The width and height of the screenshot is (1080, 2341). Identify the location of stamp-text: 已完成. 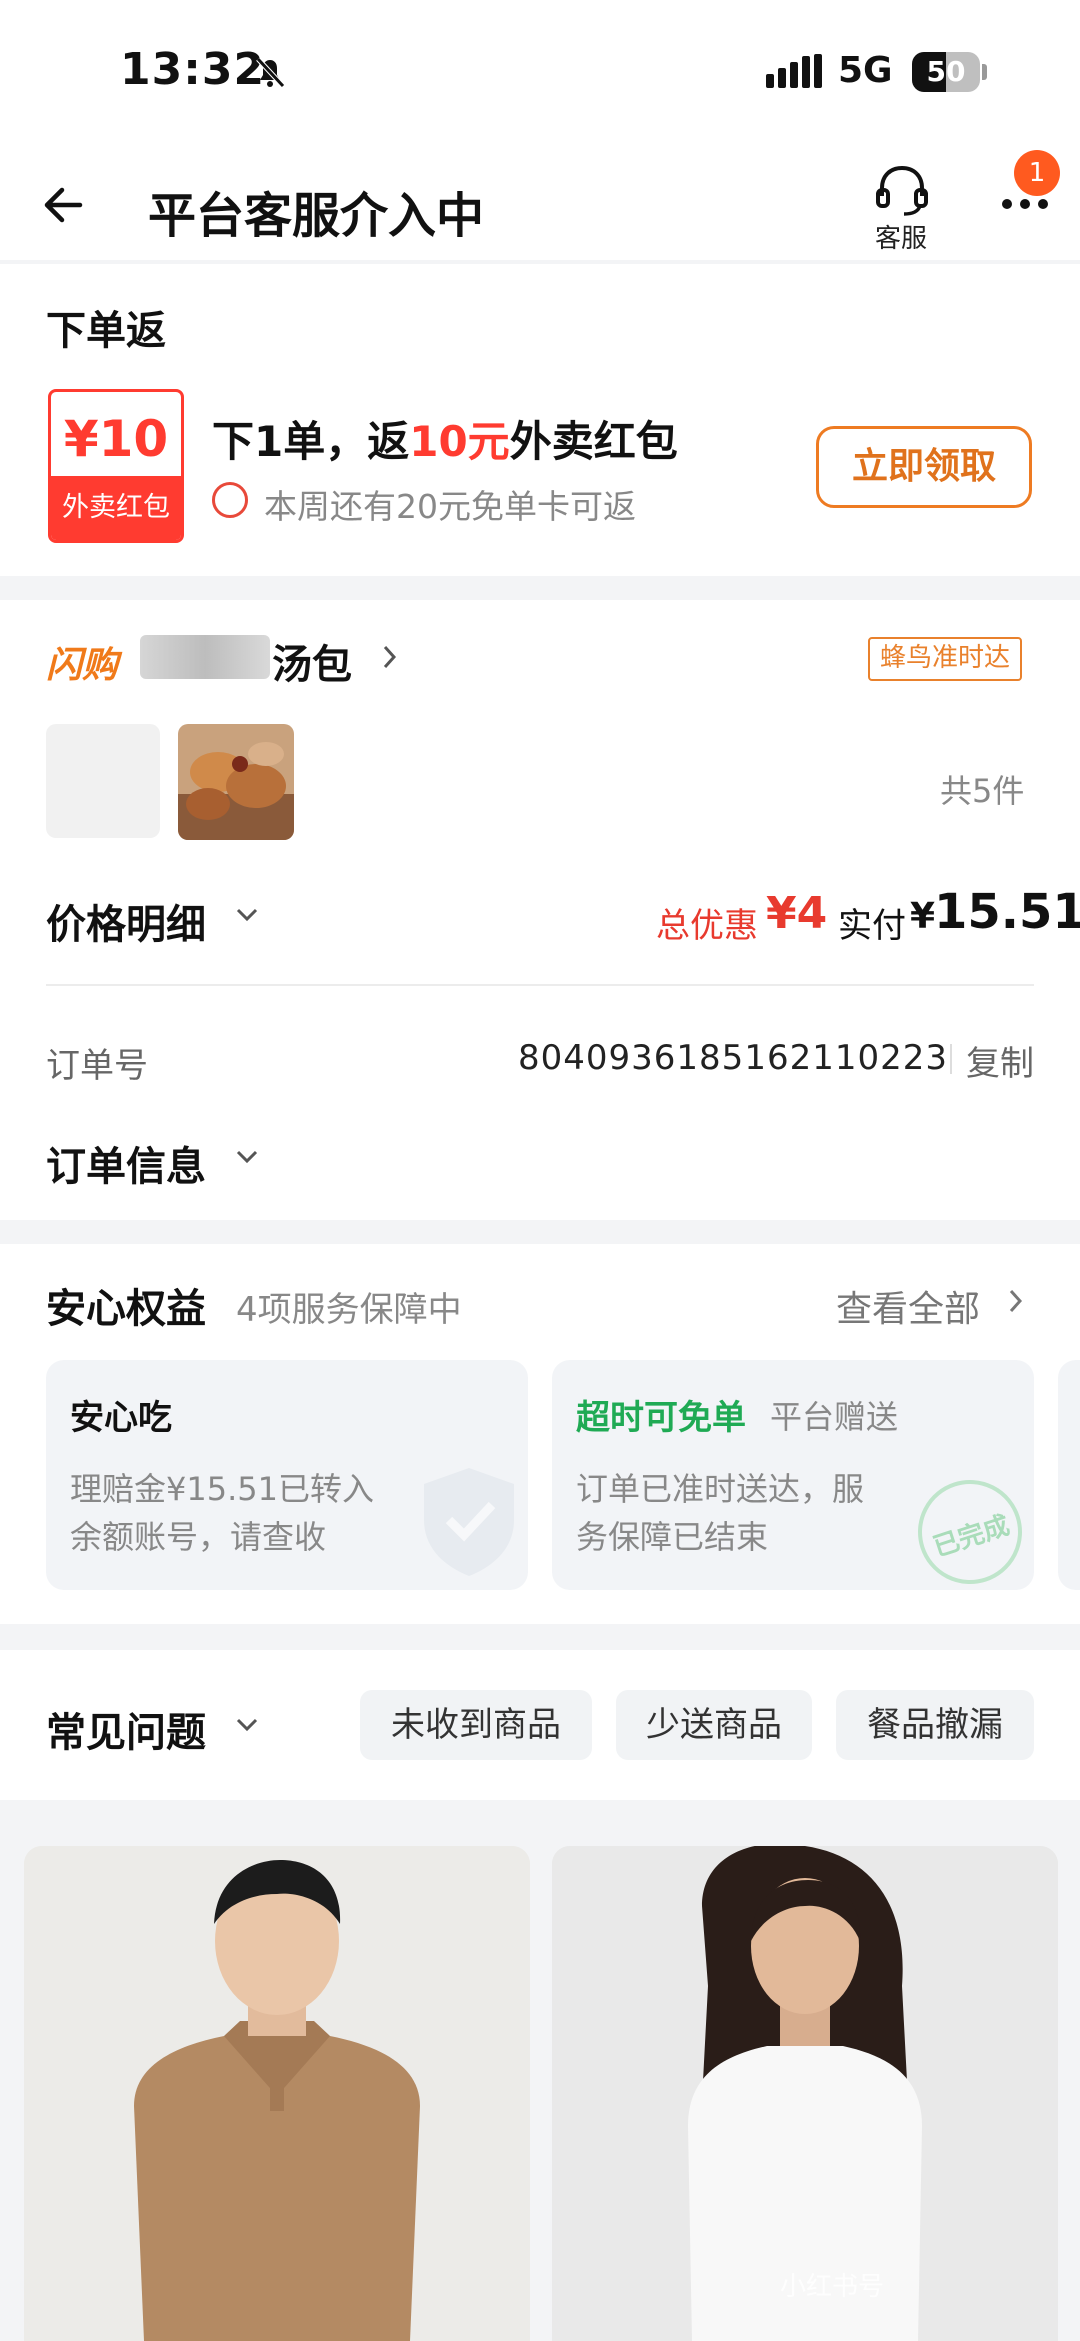
(971, 1537).